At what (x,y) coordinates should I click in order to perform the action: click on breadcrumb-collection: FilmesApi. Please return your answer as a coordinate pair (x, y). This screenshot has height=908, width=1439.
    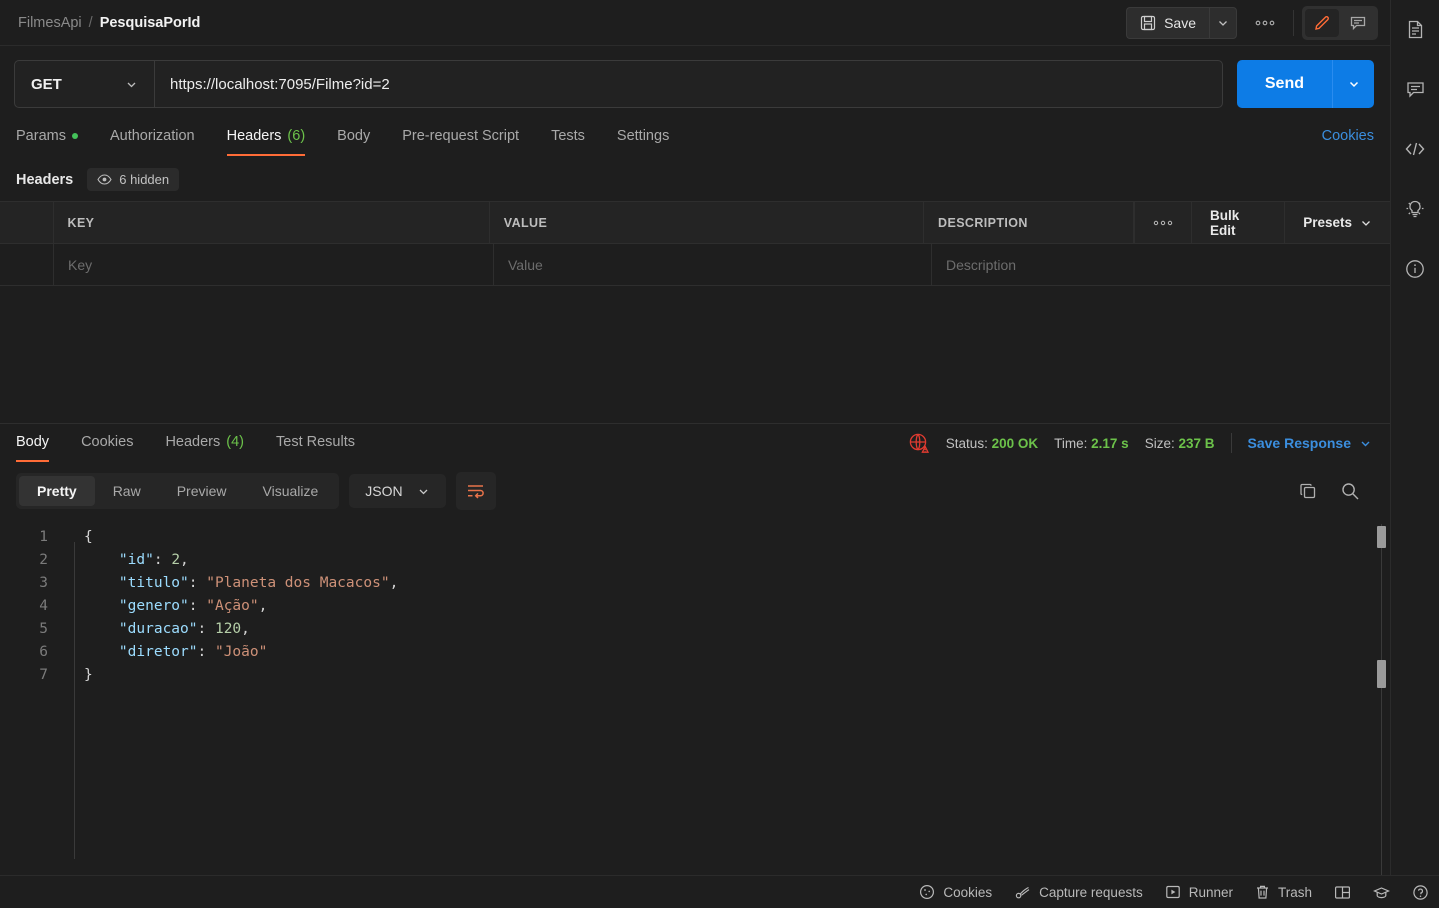
    Looking at the image, I should click on (50, 23).